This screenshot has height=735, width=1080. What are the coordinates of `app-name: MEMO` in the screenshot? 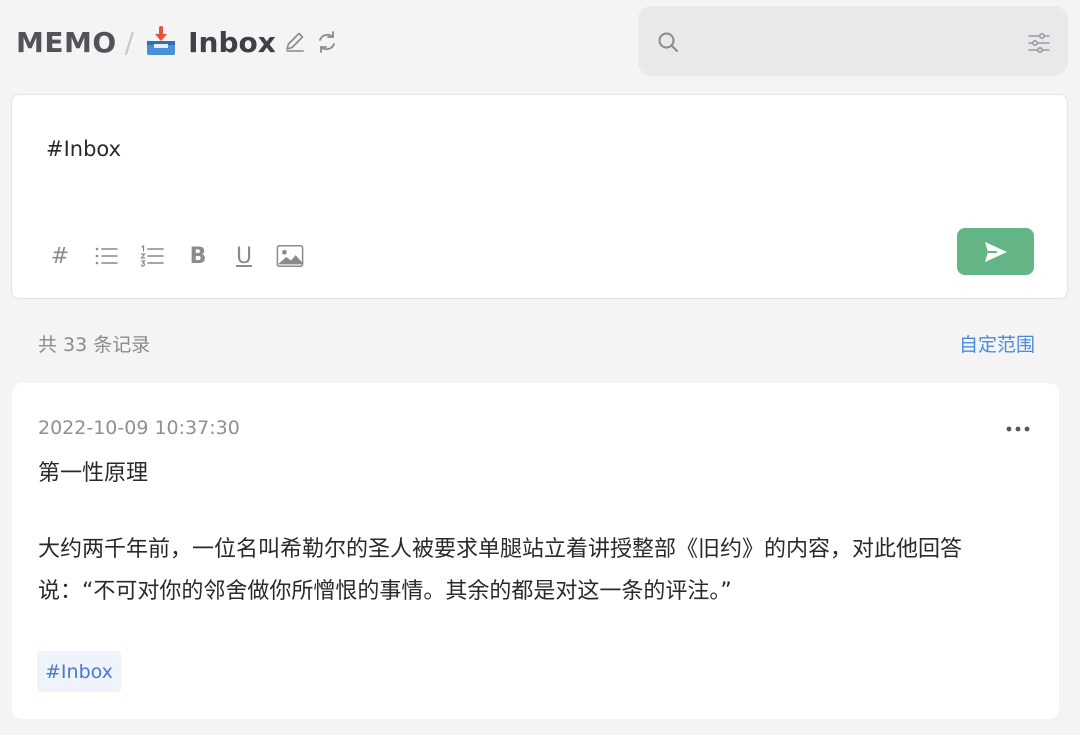 It's located at (66, 42).